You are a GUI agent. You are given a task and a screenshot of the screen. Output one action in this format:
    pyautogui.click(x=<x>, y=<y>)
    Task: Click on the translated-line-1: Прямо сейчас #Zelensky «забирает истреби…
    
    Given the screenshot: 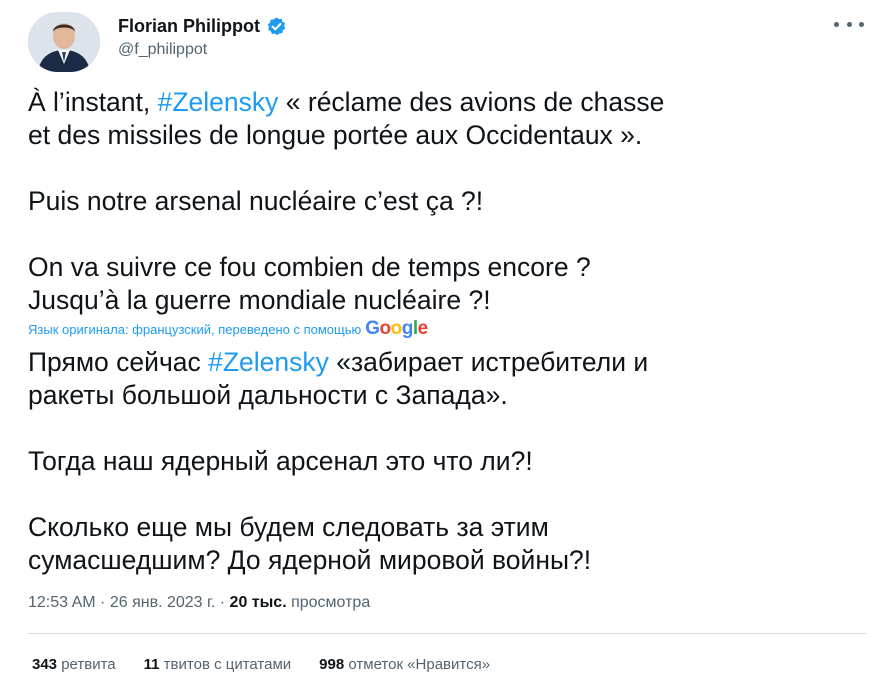 What is the action you would take?
    pyautogui.click(x=447, y=362)
    